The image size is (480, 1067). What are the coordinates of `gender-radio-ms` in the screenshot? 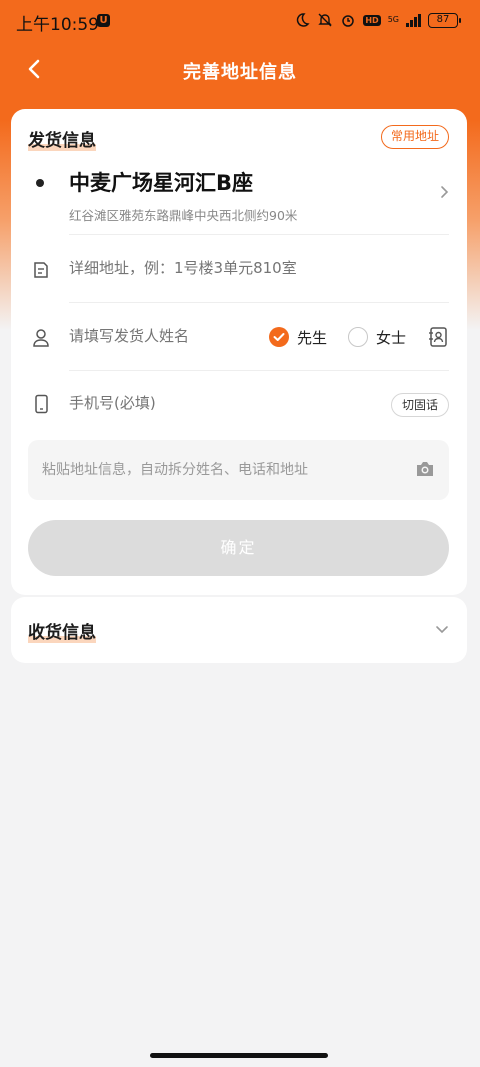 It's located at (358, 337).